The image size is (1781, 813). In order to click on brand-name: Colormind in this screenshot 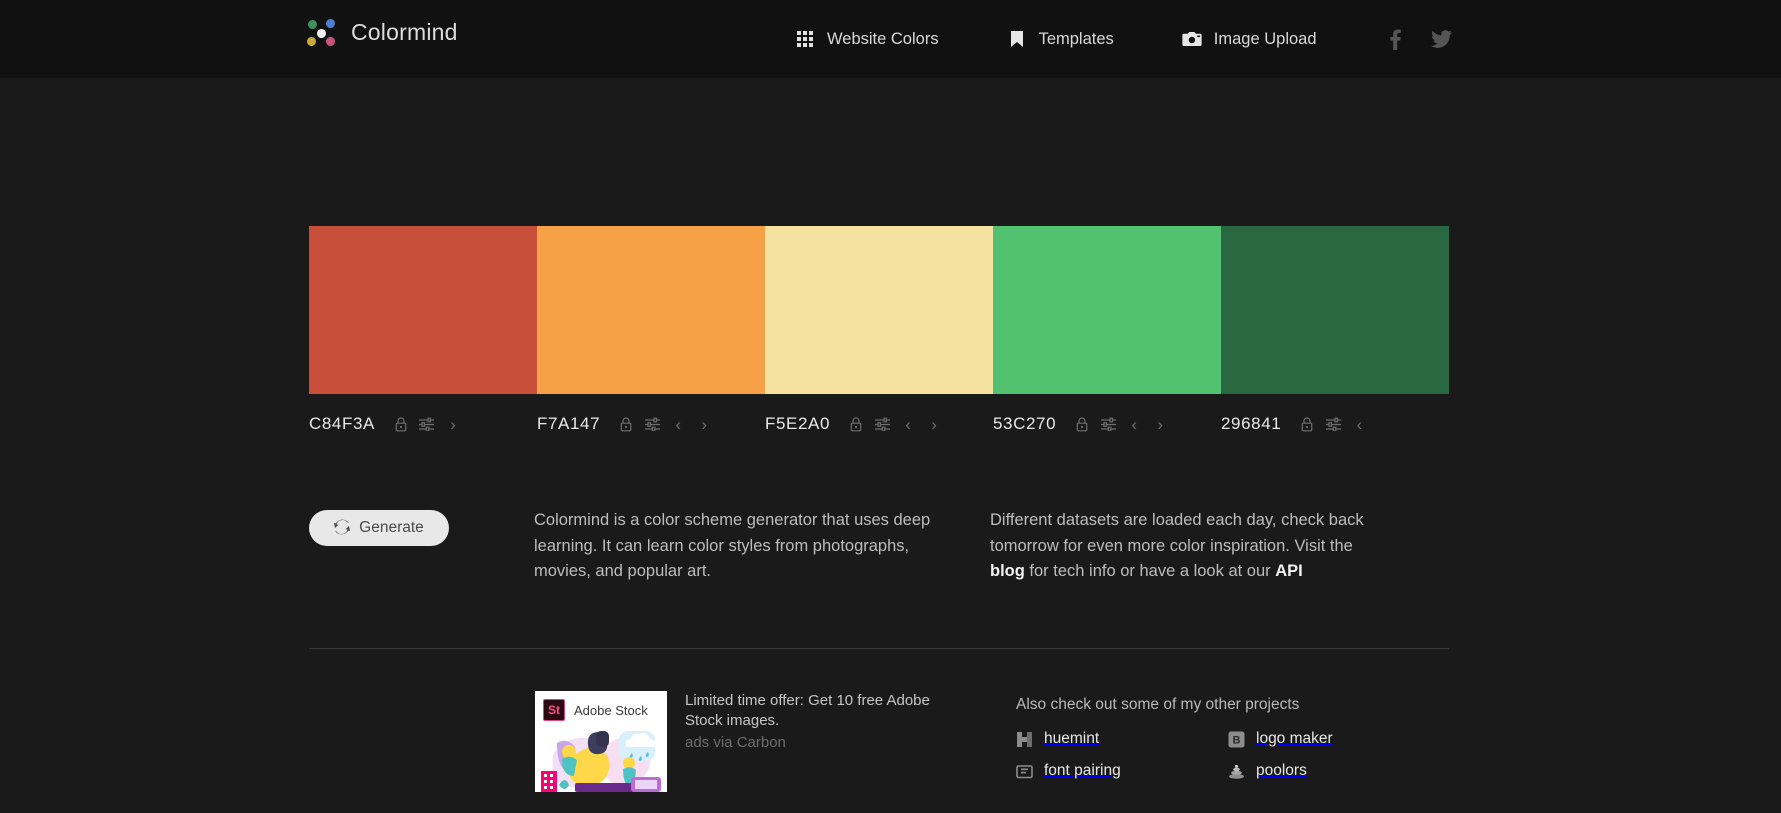, I will do `click(404, 31)`.